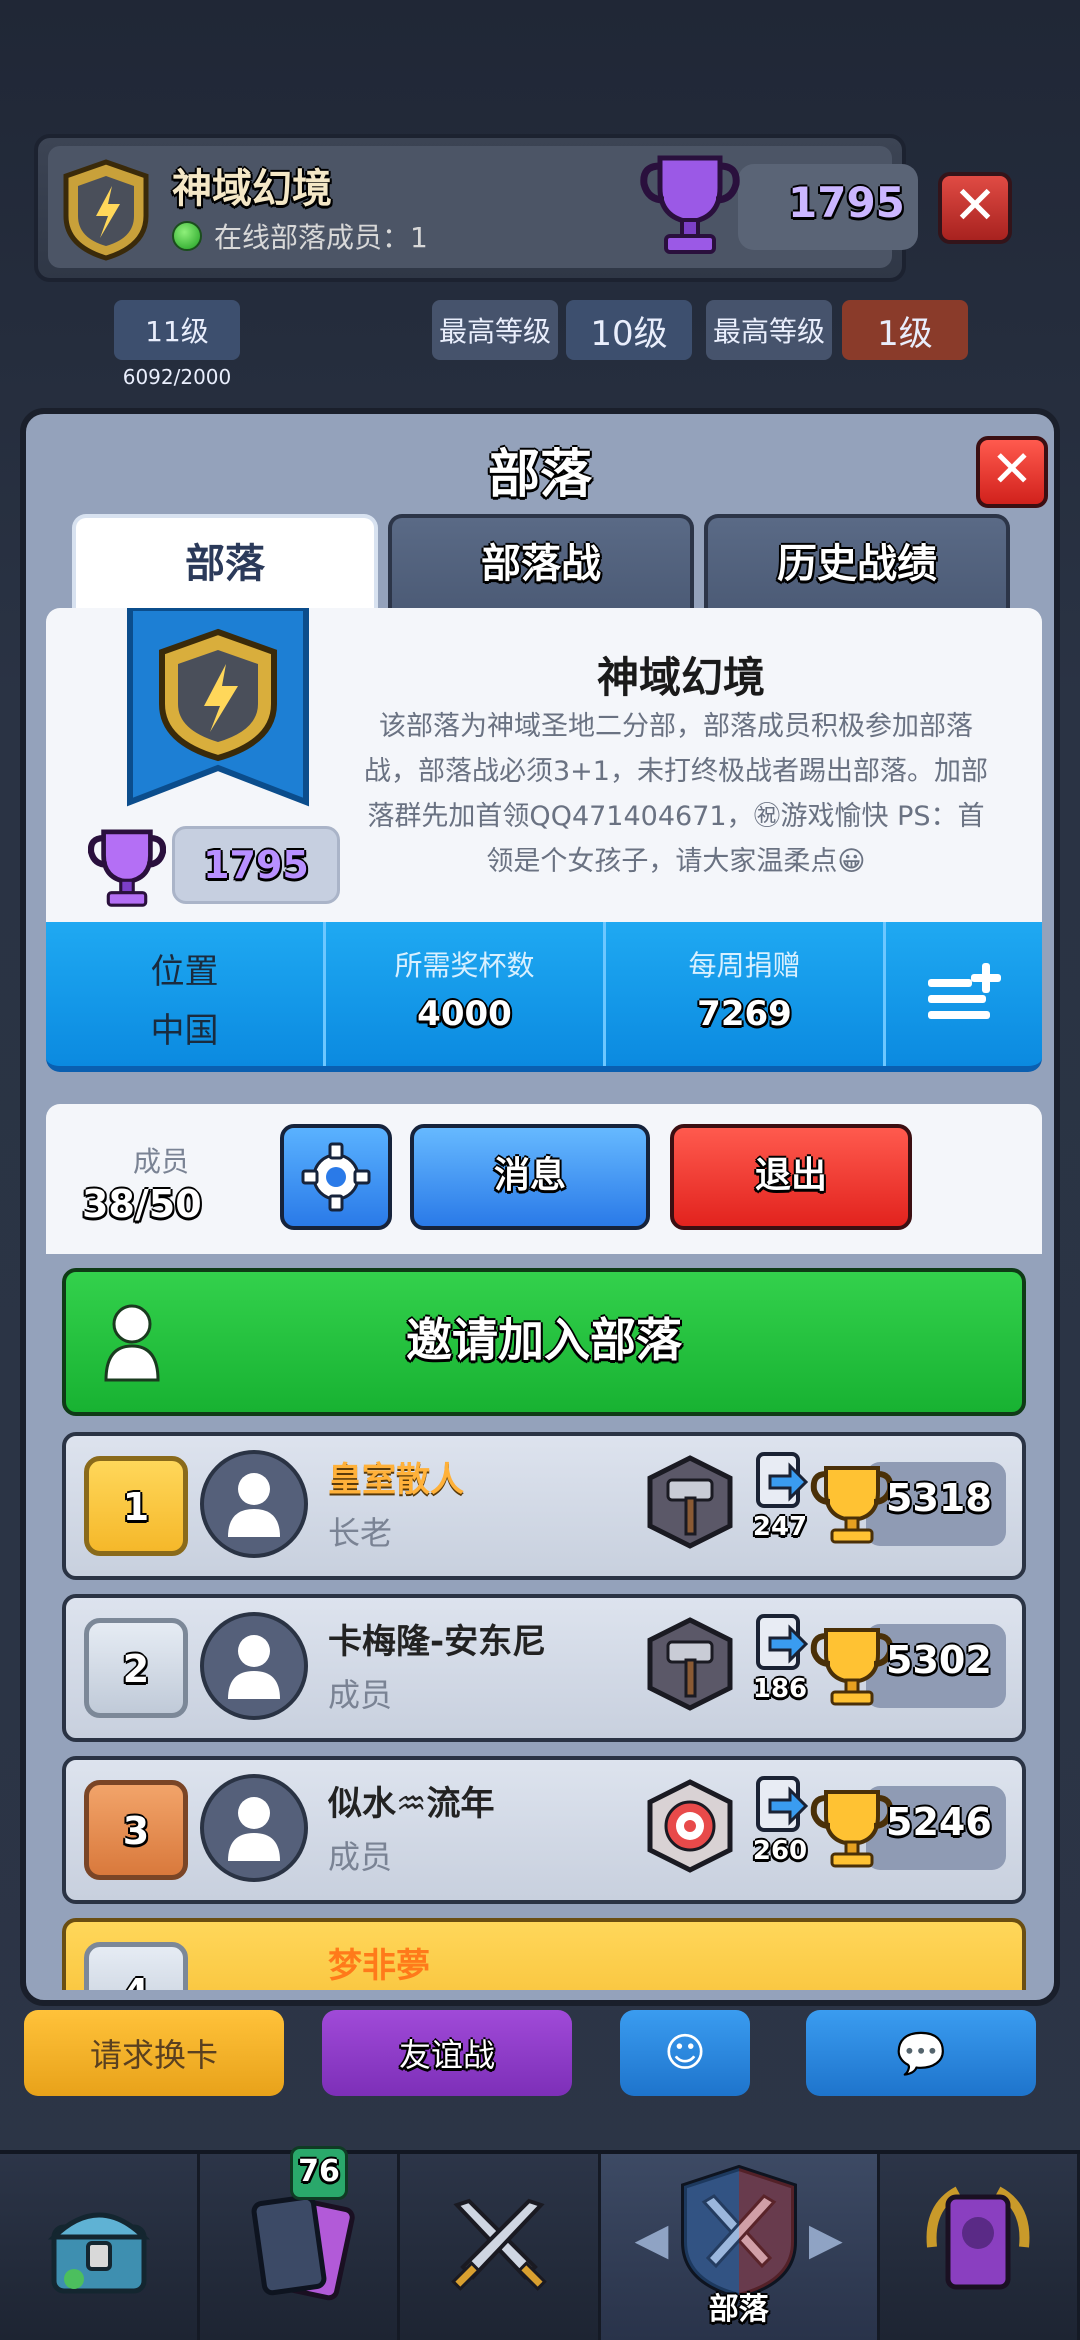  What do you see at coordinates (939, 1660) in the screenshot?
I see `member-trophies: 5302` at bounding box center [939, 1660].